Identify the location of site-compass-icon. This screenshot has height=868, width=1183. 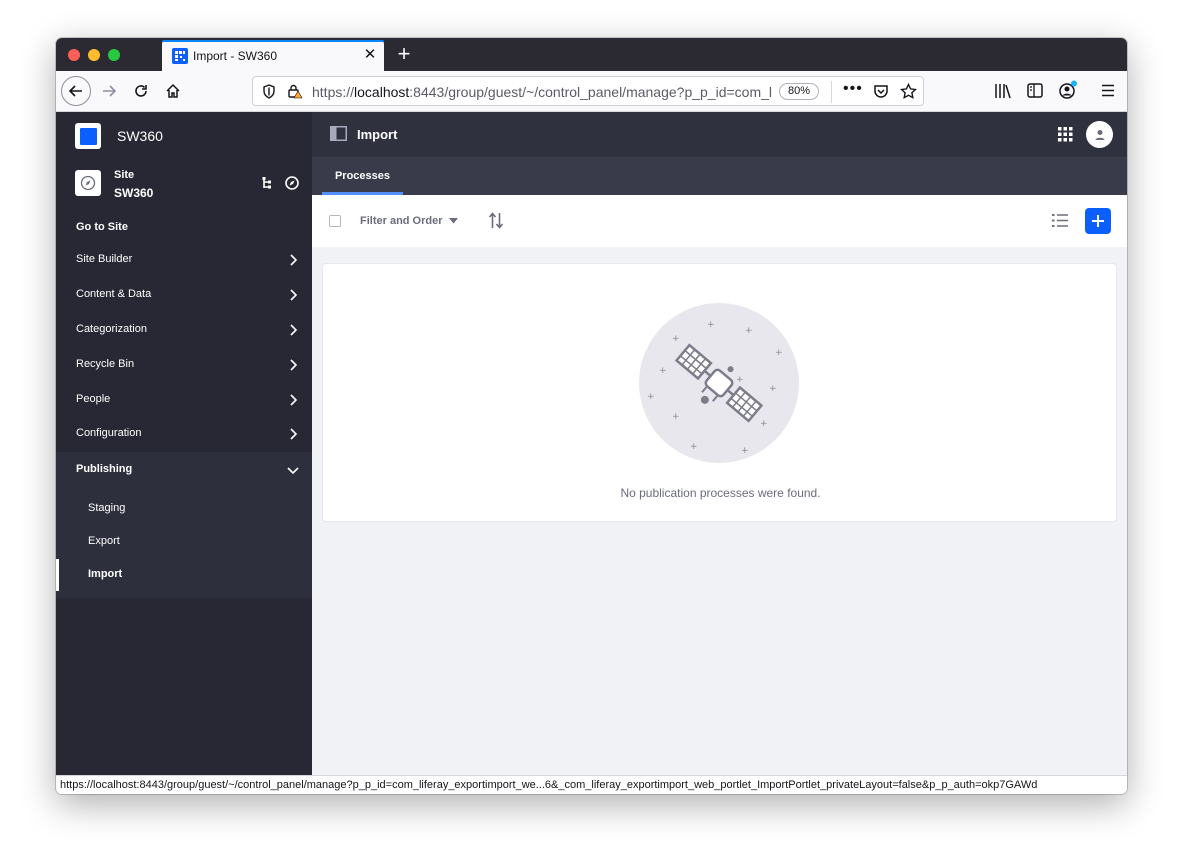
(88, 183).